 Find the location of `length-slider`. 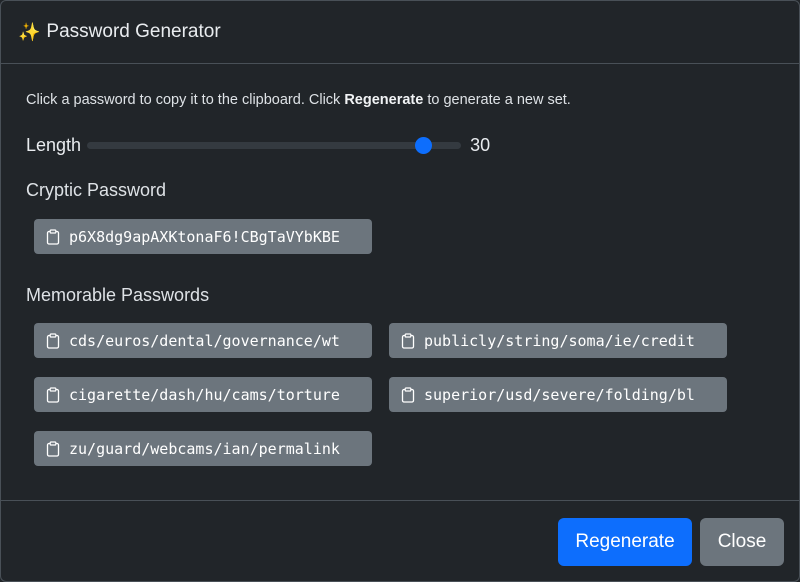

length-slider is located at coordinates (274, 145).